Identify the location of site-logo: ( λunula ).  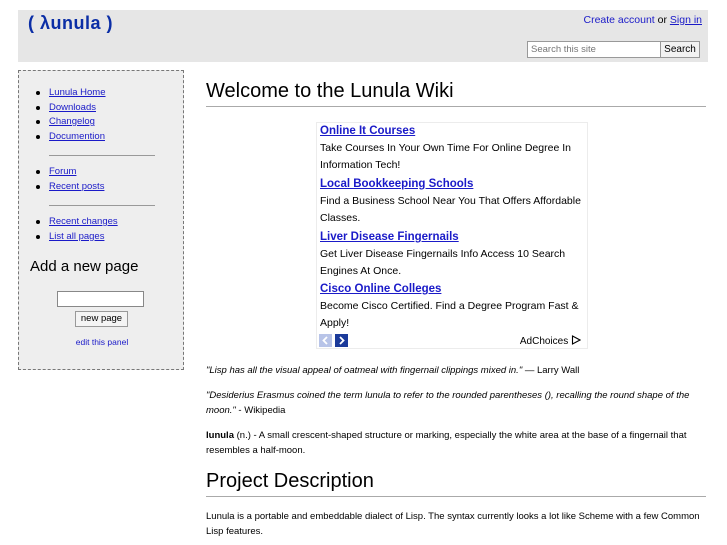
(70, 23).